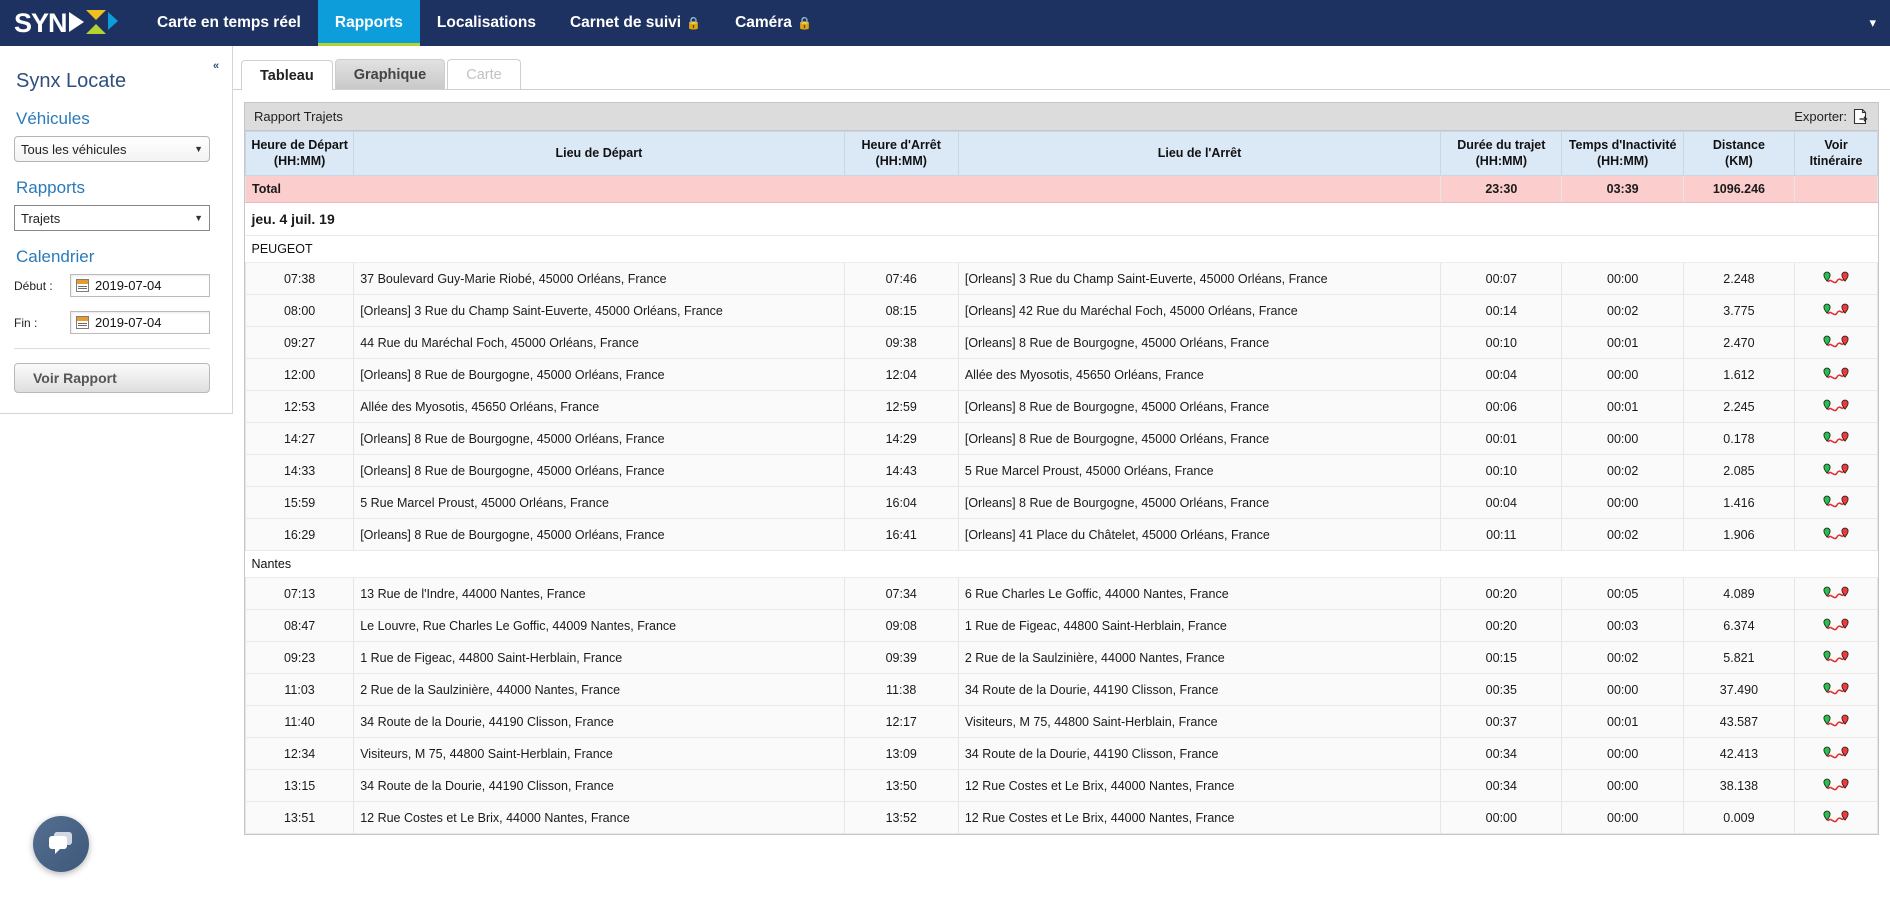 The image size is (1890, 900). Describe the element at coordinates (1061, 73) in the screenshot. I see `report-view-tabs: Tableau Graphique Carte` at that location.